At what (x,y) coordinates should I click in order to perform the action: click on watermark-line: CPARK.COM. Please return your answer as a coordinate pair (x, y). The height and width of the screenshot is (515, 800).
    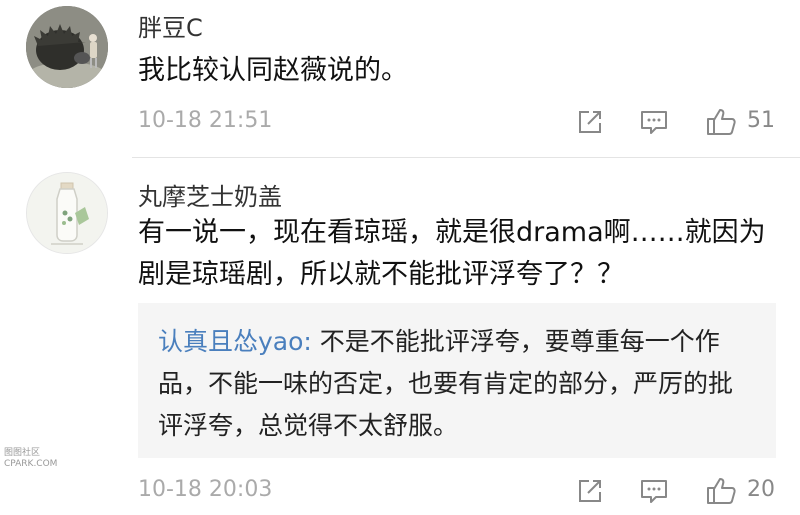
    Looking at the image, I should click on (31, 464).